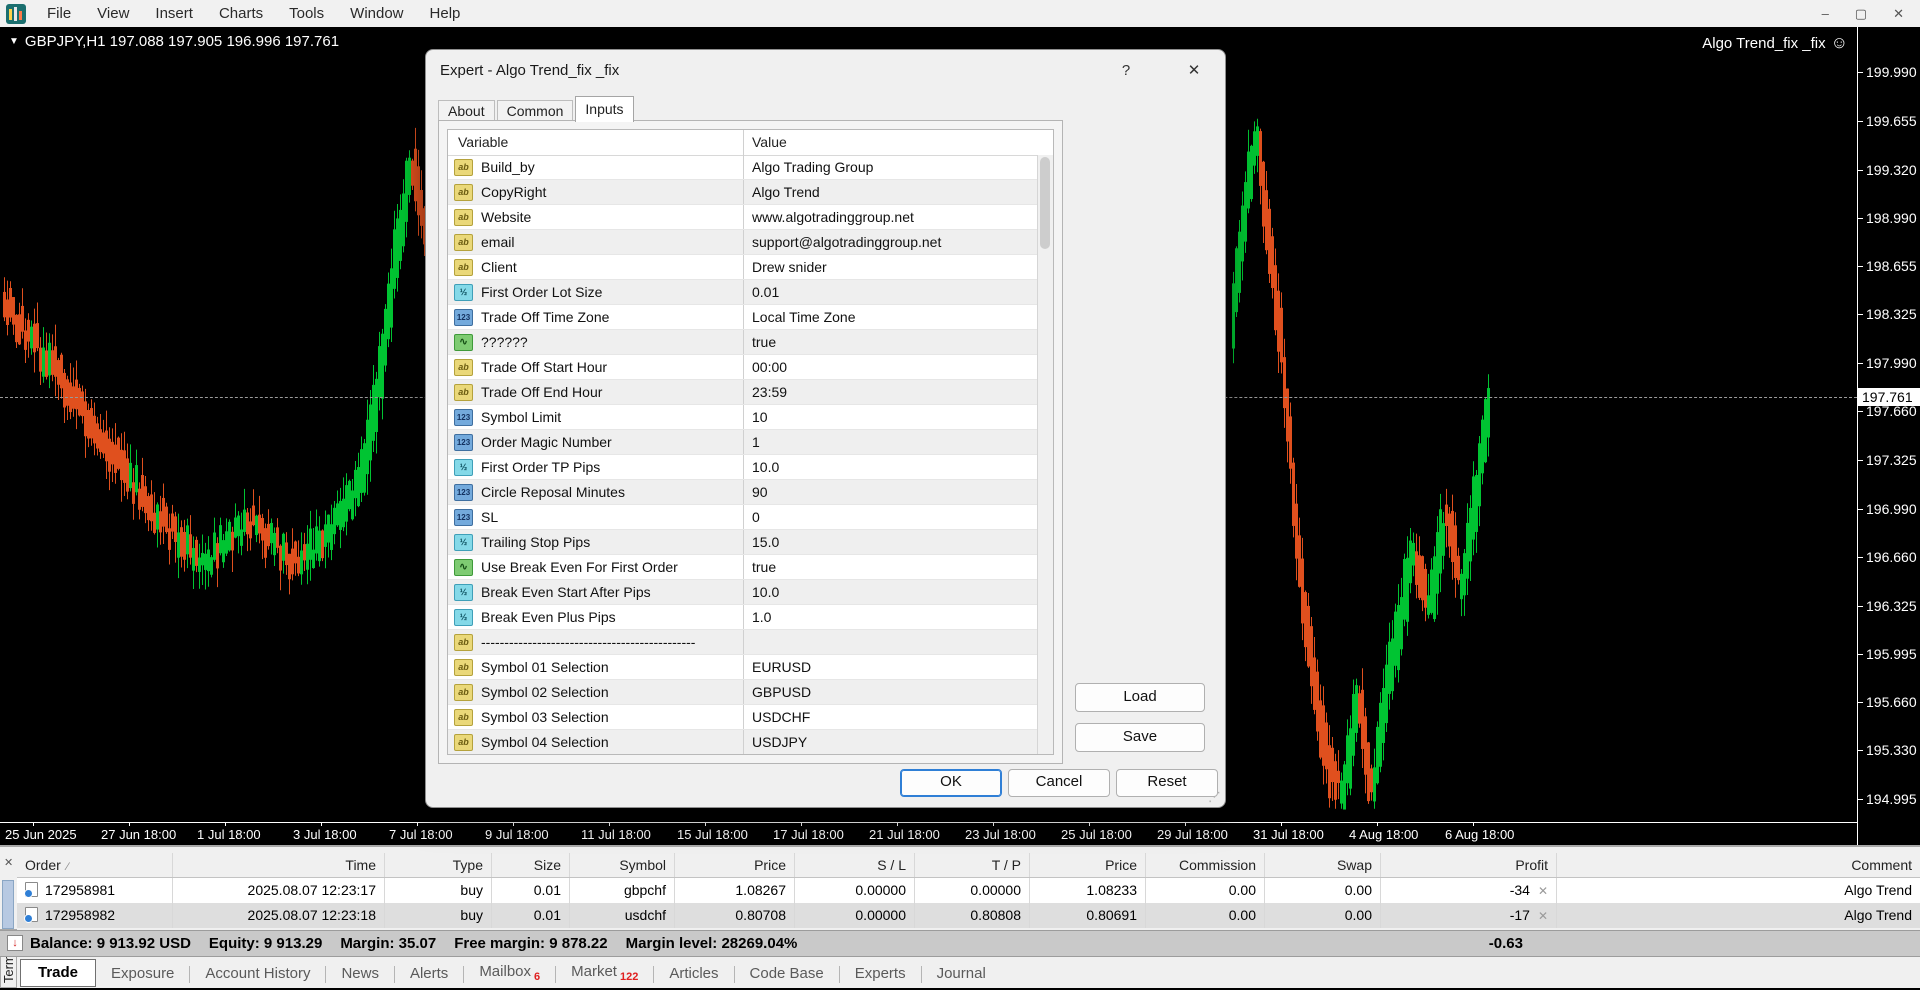  I want to click on help-button: ?, so click(1126, 71).